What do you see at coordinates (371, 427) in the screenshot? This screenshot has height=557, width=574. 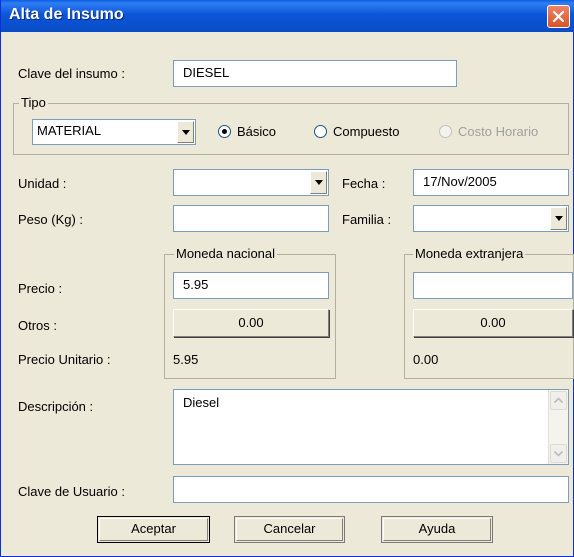 I see `descripcion-textarea: Diesel` at bounding box center [371, 427].